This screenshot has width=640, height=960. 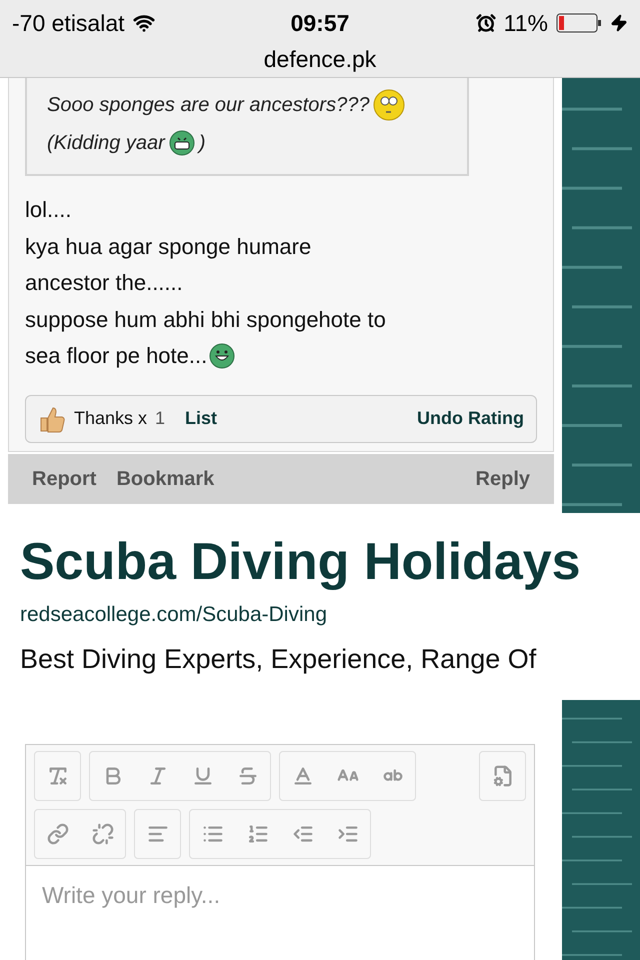 I want to click on grin-icon, so click(x=181, y=143).